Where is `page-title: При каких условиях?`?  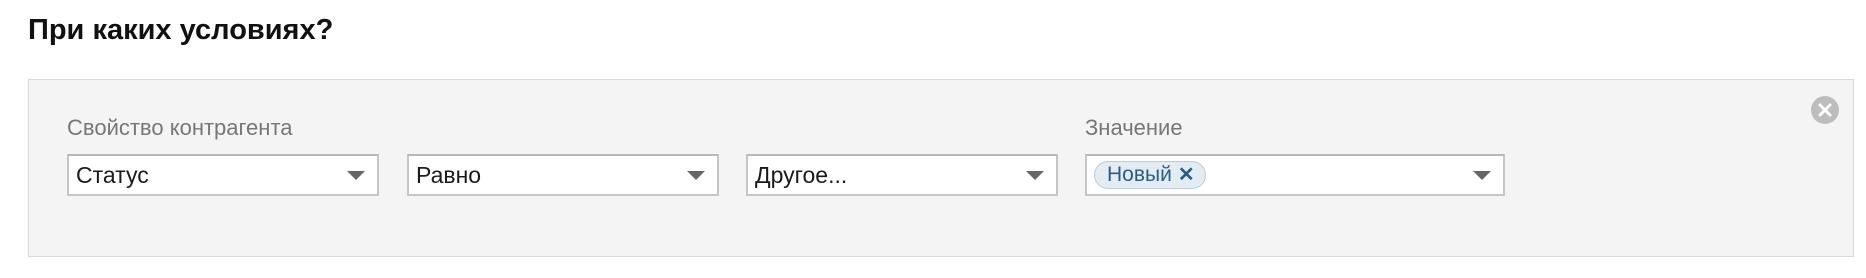 page-title: При каких условиях? is located at coordinates (181, 30).